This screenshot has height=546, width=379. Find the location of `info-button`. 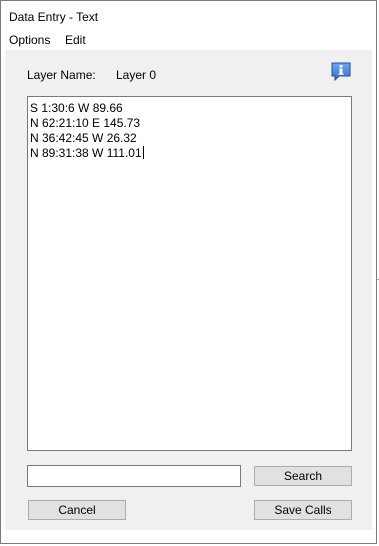

info-button is located at coordinates (341, 72).